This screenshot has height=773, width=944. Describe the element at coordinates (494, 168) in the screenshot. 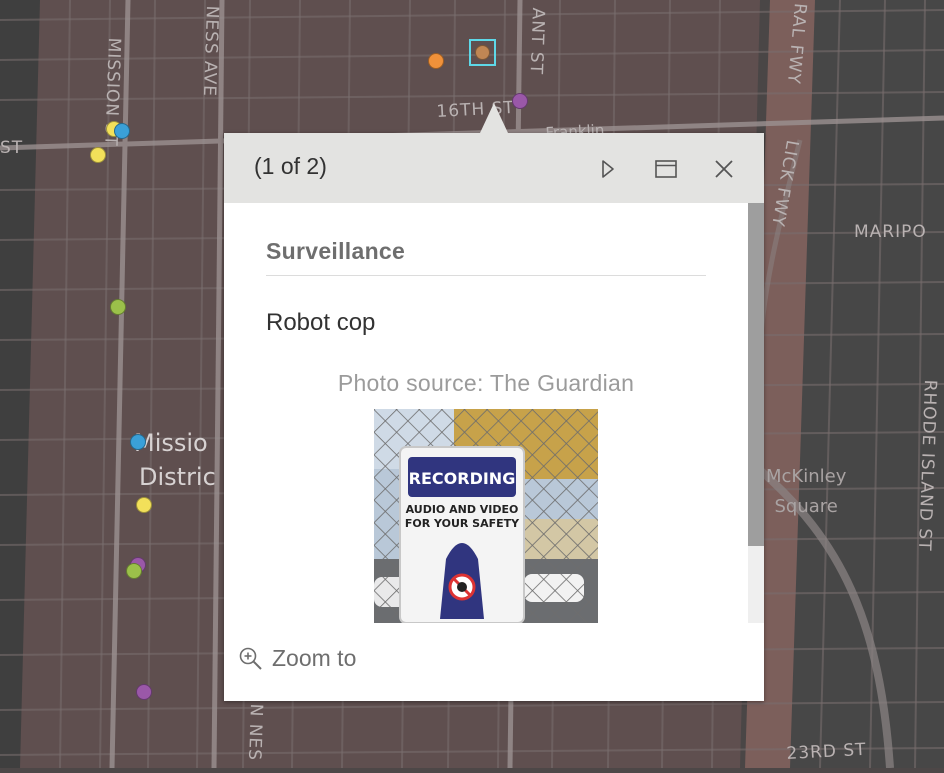

I see `popup-header: (1 of 2)` at that location.